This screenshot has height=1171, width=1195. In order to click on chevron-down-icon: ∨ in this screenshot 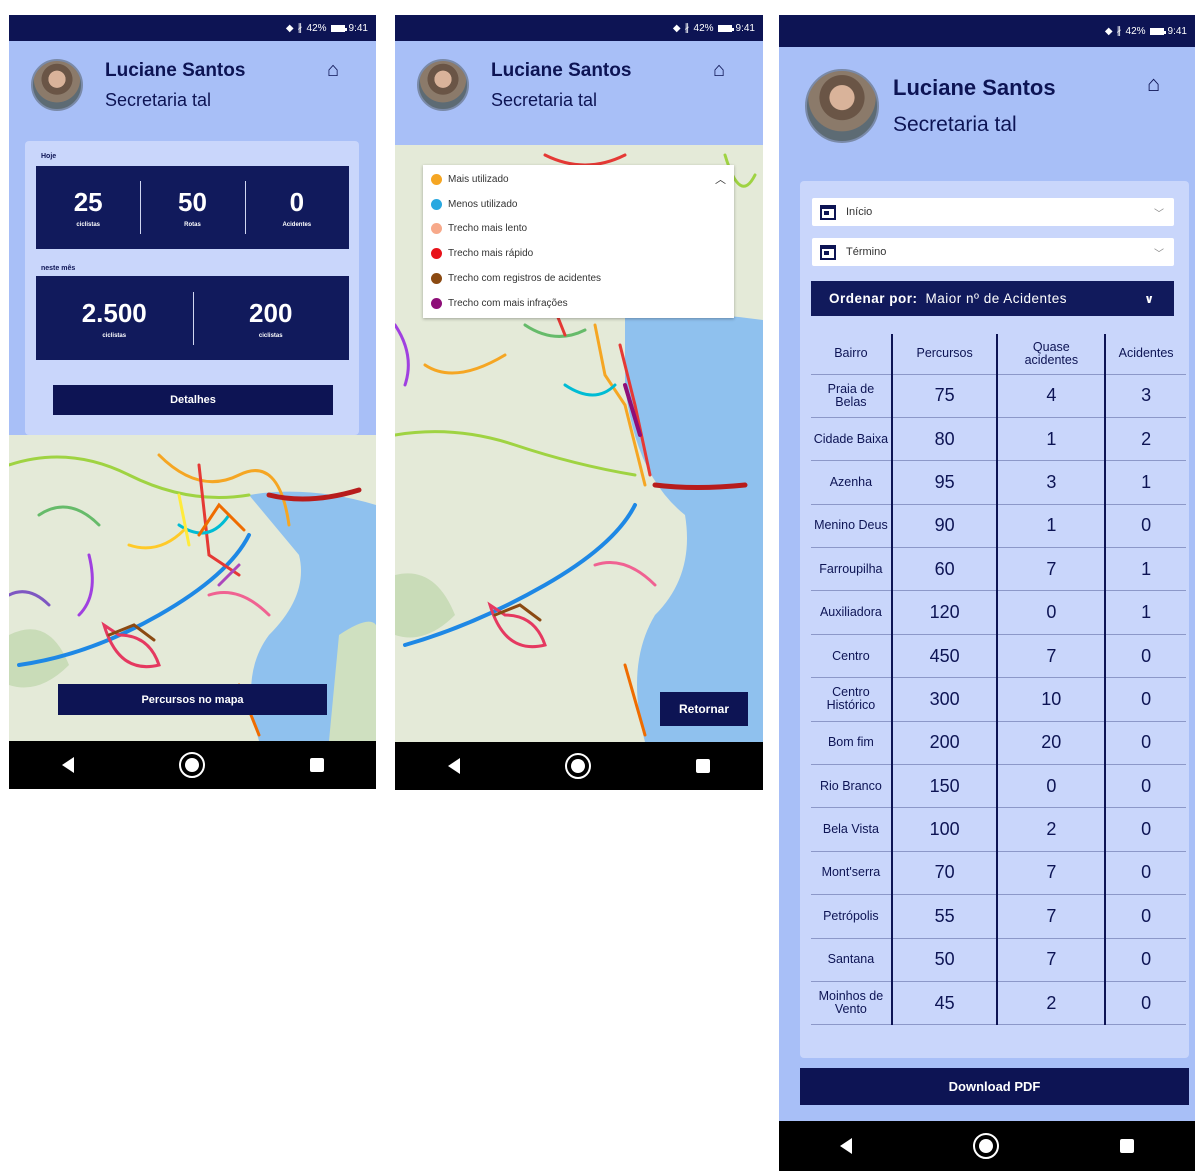, I will do `click(1149, 299)`.